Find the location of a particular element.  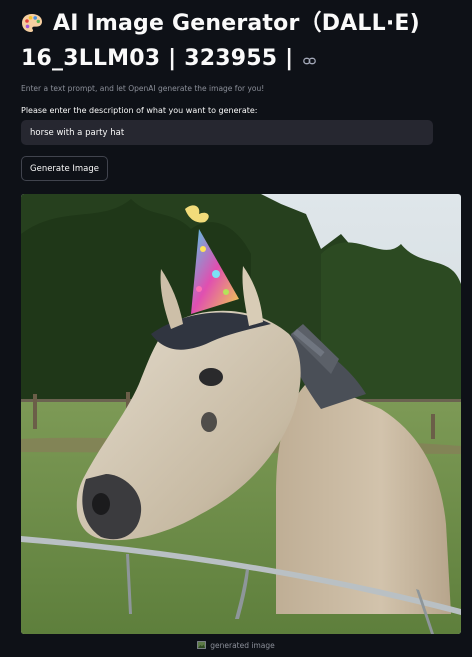

link-icon is located at coordinates (310, 59).